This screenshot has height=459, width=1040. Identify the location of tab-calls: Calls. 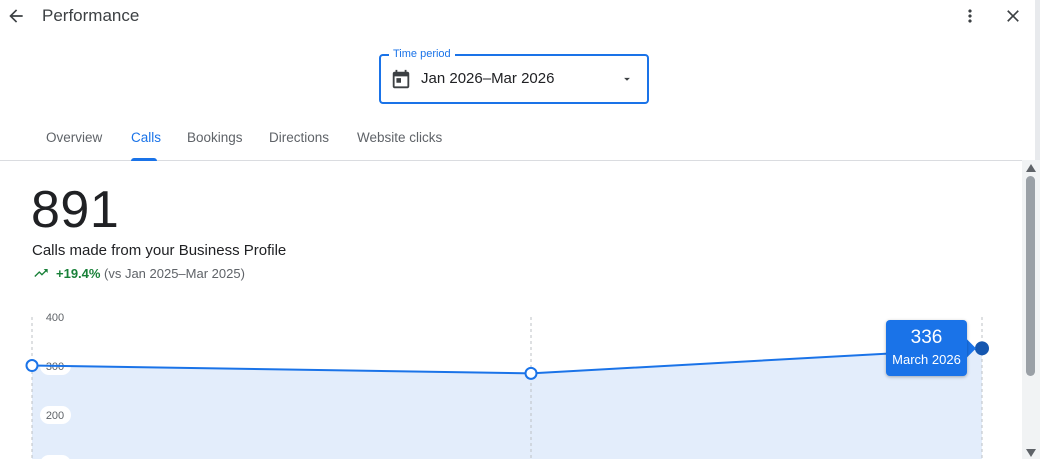
(146, 140).